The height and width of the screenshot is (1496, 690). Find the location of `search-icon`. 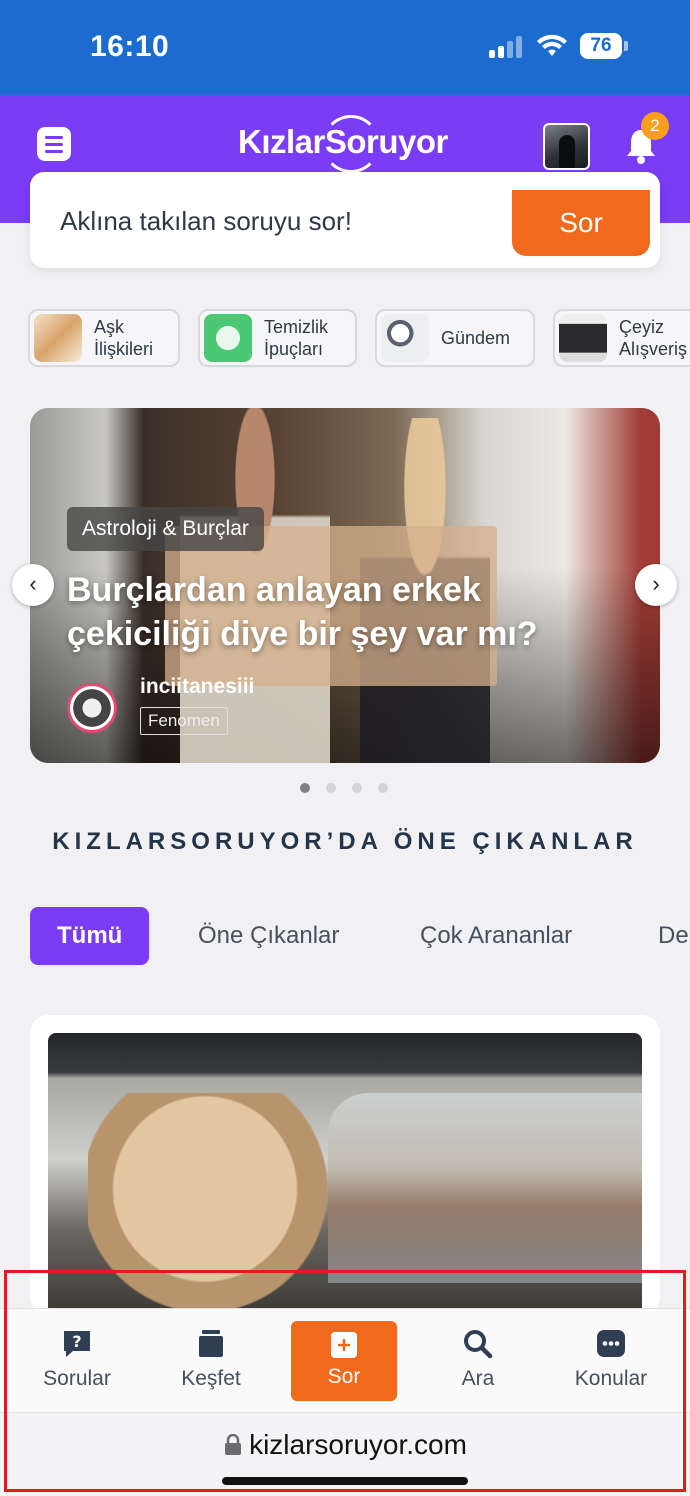

search-icon is located at coordinates (478, 1344).